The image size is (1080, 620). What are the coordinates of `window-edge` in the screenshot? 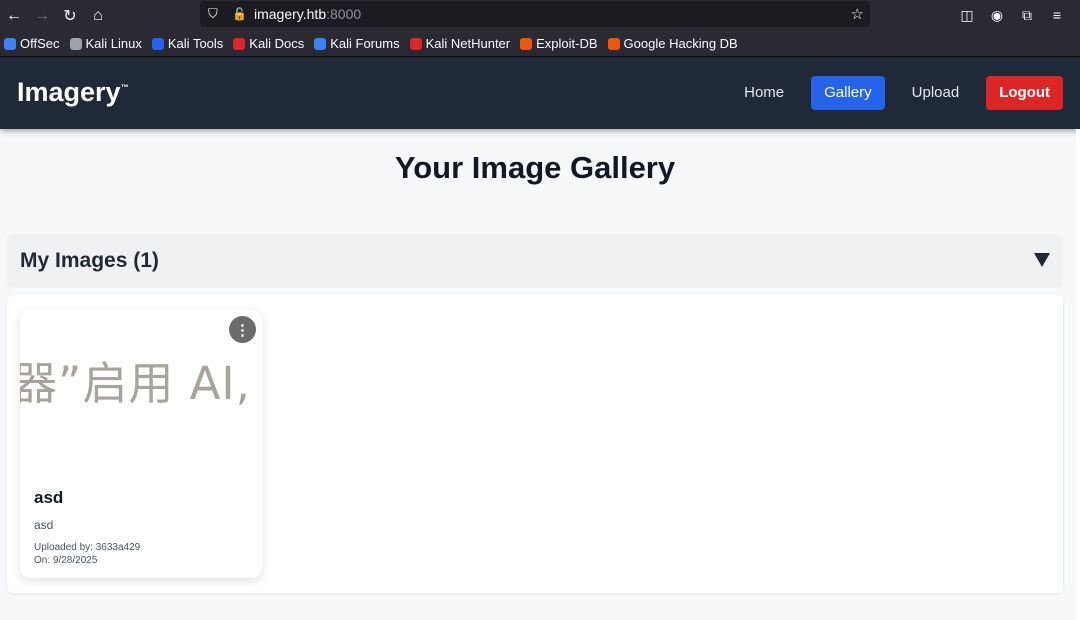 It's located at (1078, 374).